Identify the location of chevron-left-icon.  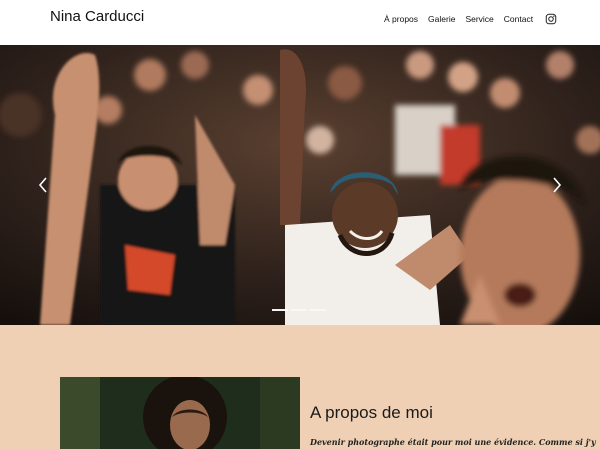
(43, 185).